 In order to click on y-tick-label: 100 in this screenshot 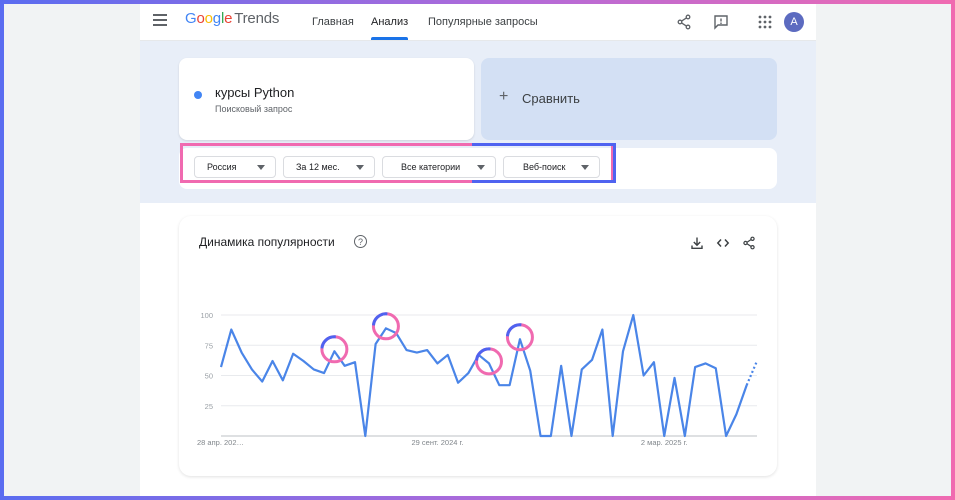, I will do `click(206, 315)`.